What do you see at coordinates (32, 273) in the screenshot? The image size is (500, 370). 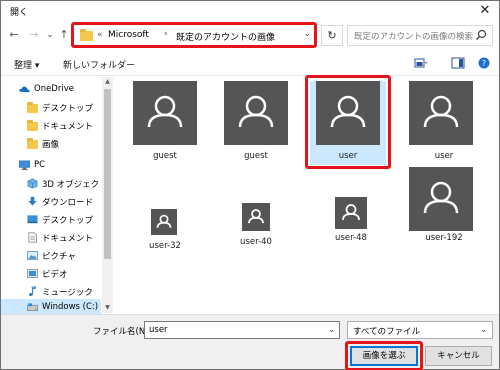 I see `video-icon` at bounding box center [32, 273].